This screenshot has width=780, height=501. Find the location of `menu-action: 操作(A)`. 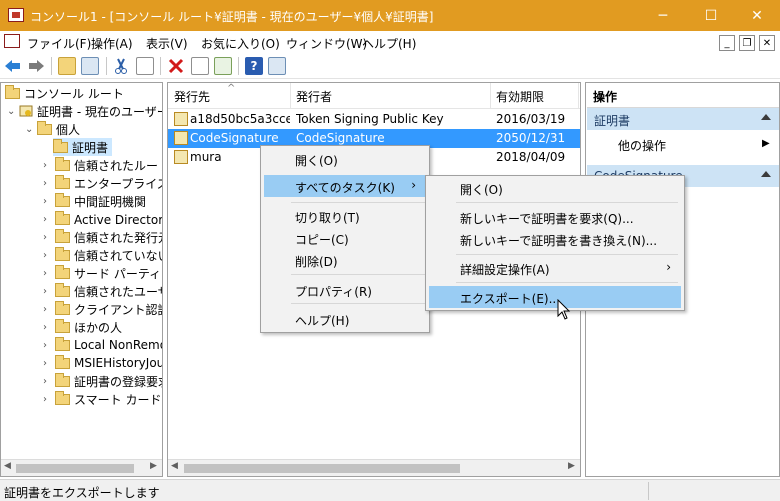

menu-action: 操作(A) is located at coordinates (112, 43).